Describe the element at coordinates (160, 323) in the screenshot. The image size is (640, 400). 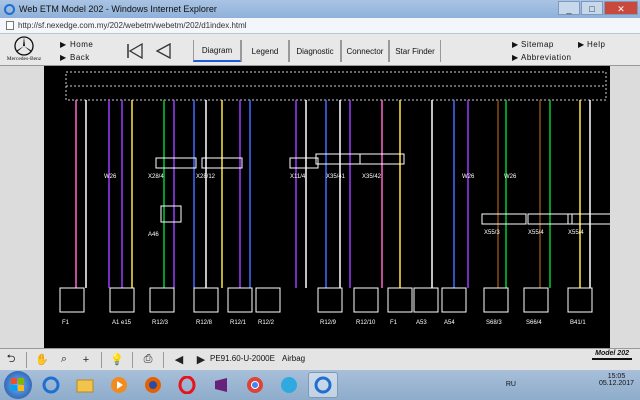
I see `component-label: R12/3` at that location.